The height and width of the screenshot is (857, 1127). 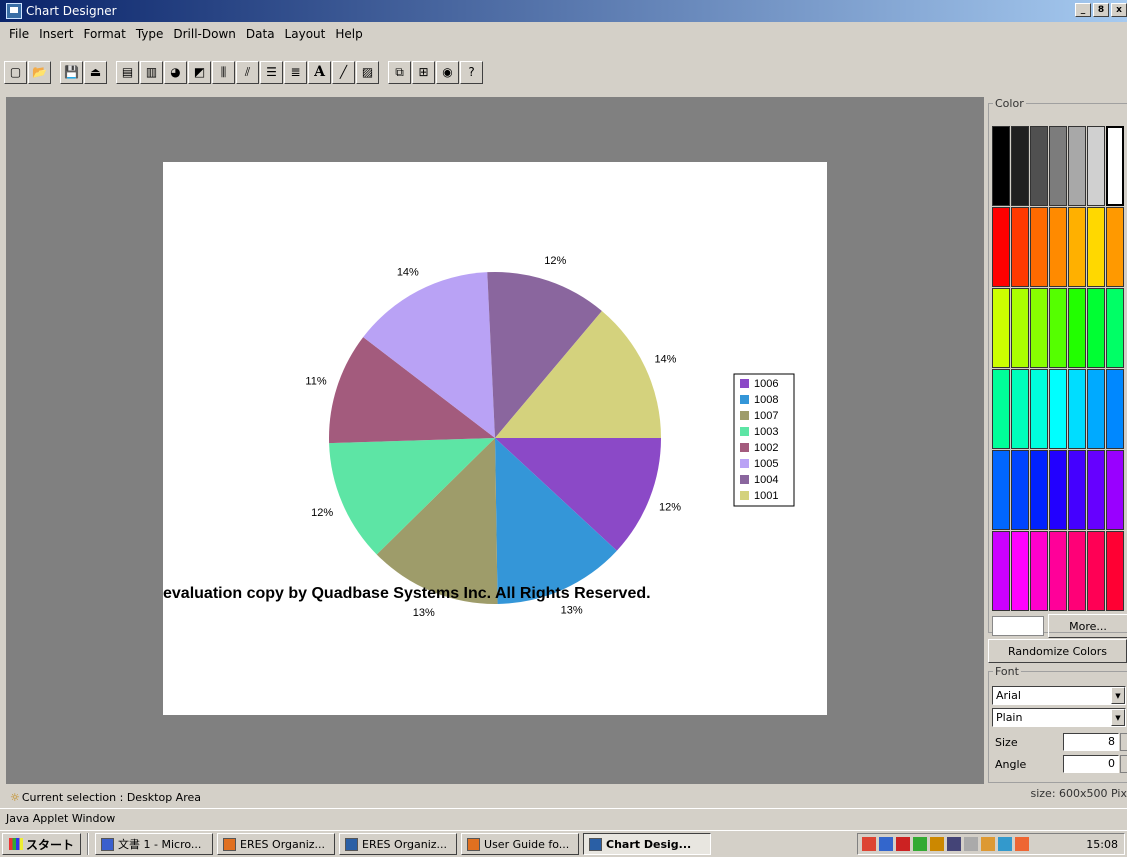 What do you see at coordinates (151, 72) in the screenshot?
I see `bar-chart-icon: ▥` at bounding box center [151, 72].